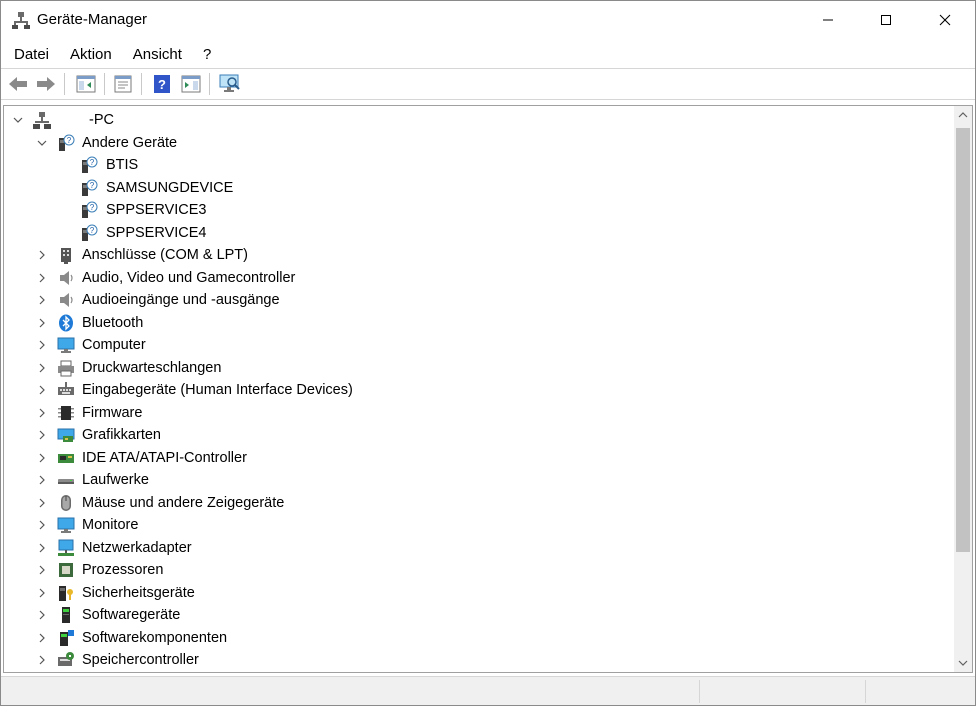 Image resolution: width=976 pixels, height=706 pixels. Describe the element at coordinates (86, 84) in the screenshot. I see `console-tree-button` at that location.